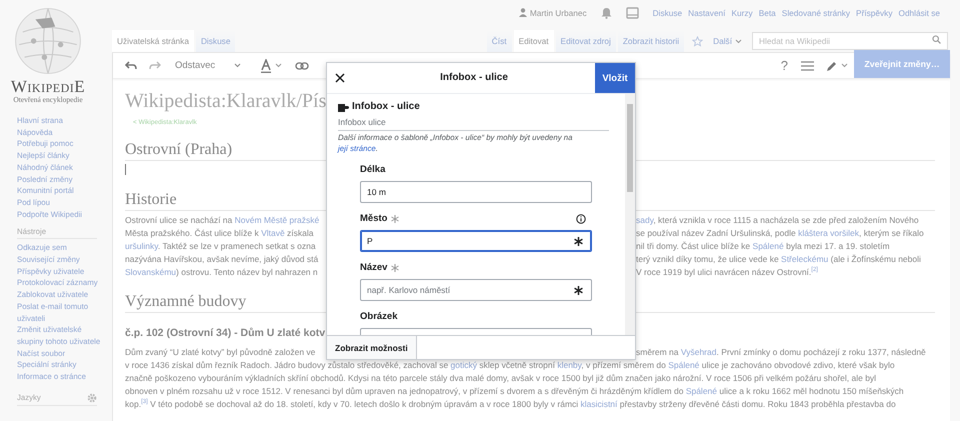 Image resolution: width=960 pixels, height=421 pixels. I want to click on paragraph-line: značně poškozeno vybouráním výkladních skříní obchodů. Kdysi na této parcele stály dva malé domy, avšak v roce 1500 byl již dům značen jako nárožní. V roce 1506 při velkém požáru shořel, ale byl, so click(500, 378).